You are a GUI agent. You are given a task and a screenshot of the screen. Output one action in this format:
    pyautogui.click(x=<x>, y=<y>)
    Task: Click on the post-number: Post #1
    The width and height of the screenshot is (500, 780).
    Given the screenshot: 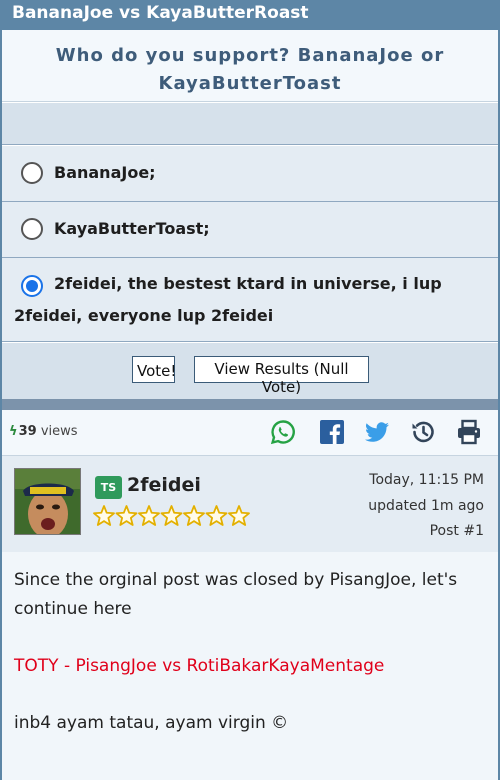 What is the action you would take?
    pyautogui.click(x=457, y=531)
    